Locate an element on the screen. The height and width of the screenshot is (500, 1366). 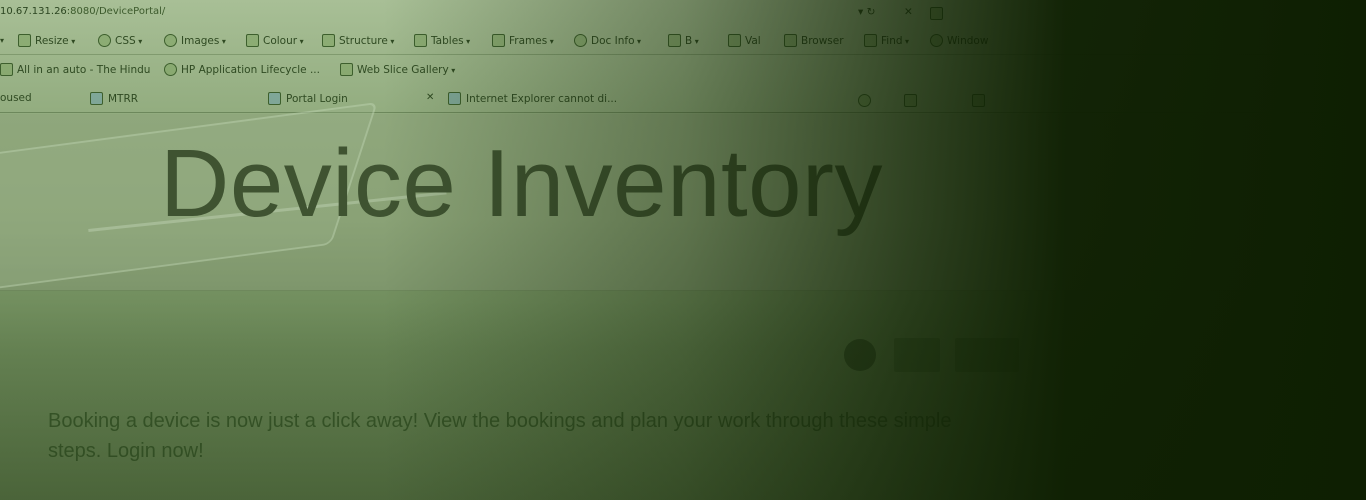
tab: MTRR is located at coordinates (114, 98).